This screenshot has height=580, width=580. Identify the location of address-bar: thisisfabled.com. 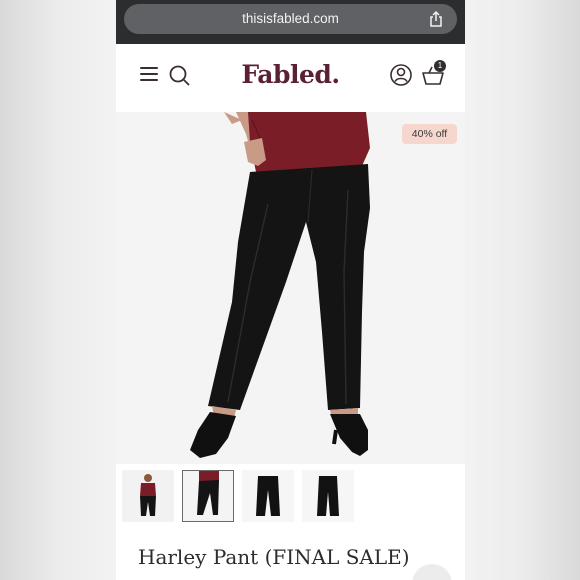
(290, 19).